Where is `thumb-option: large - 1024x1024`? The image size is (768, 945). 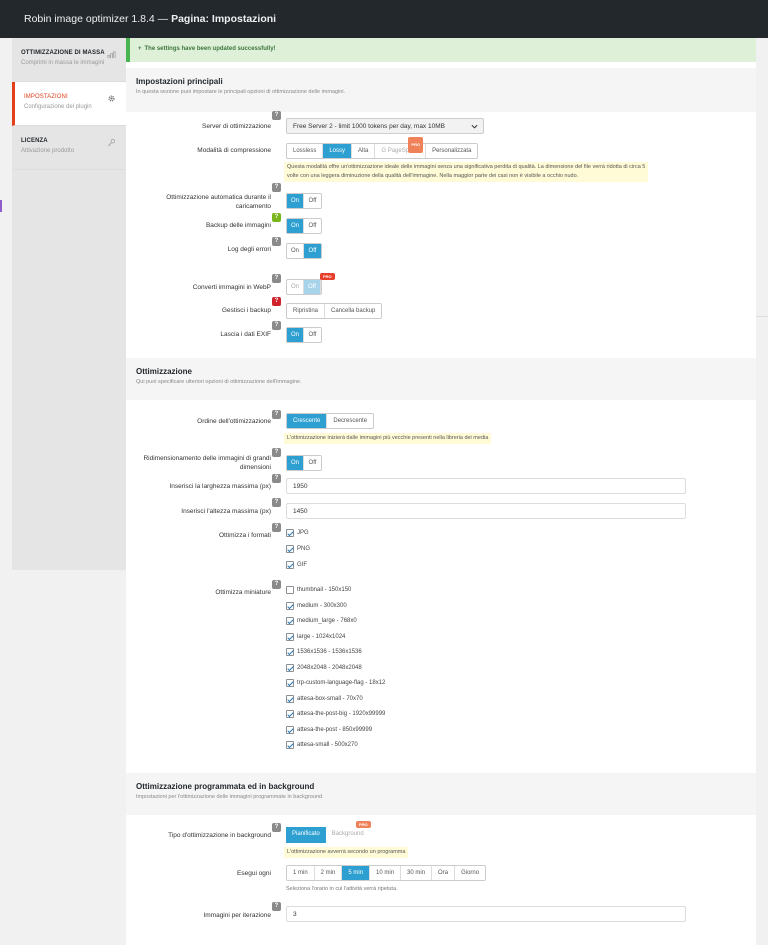
thumb-option: large - 1024x1024 is located at coordinates (335, 637).